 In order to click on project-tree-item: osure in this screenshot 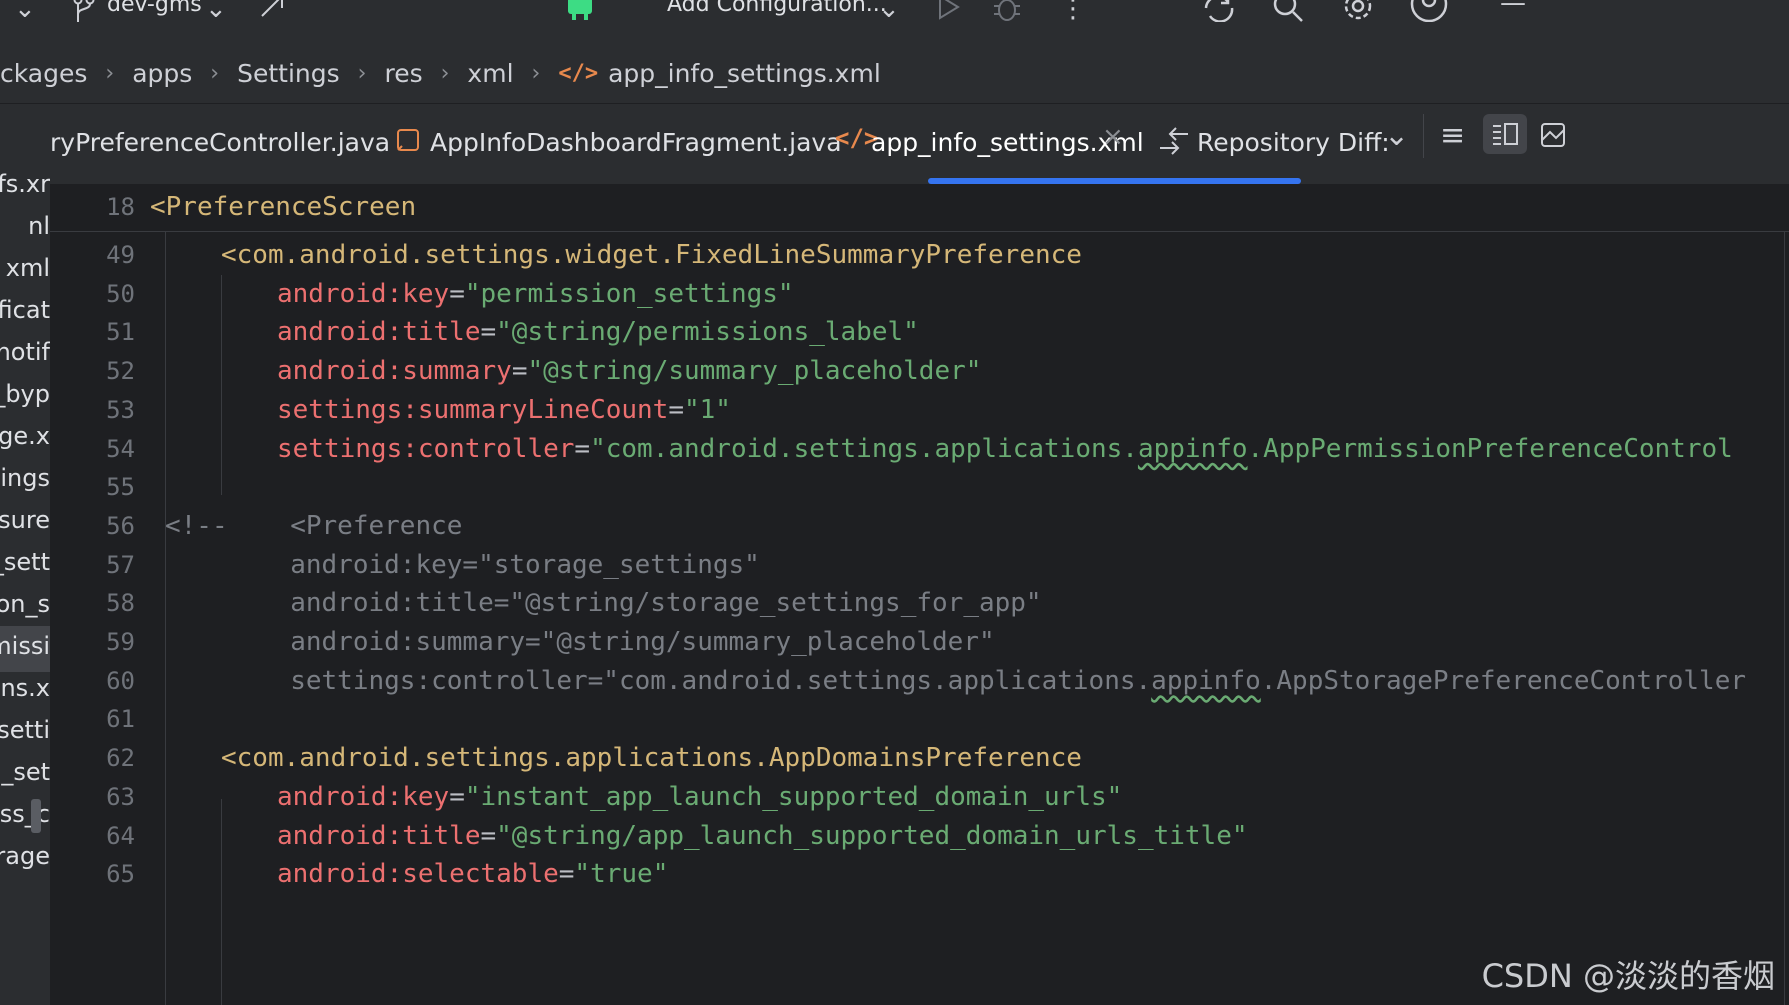, I will do `click(25, 520)`.